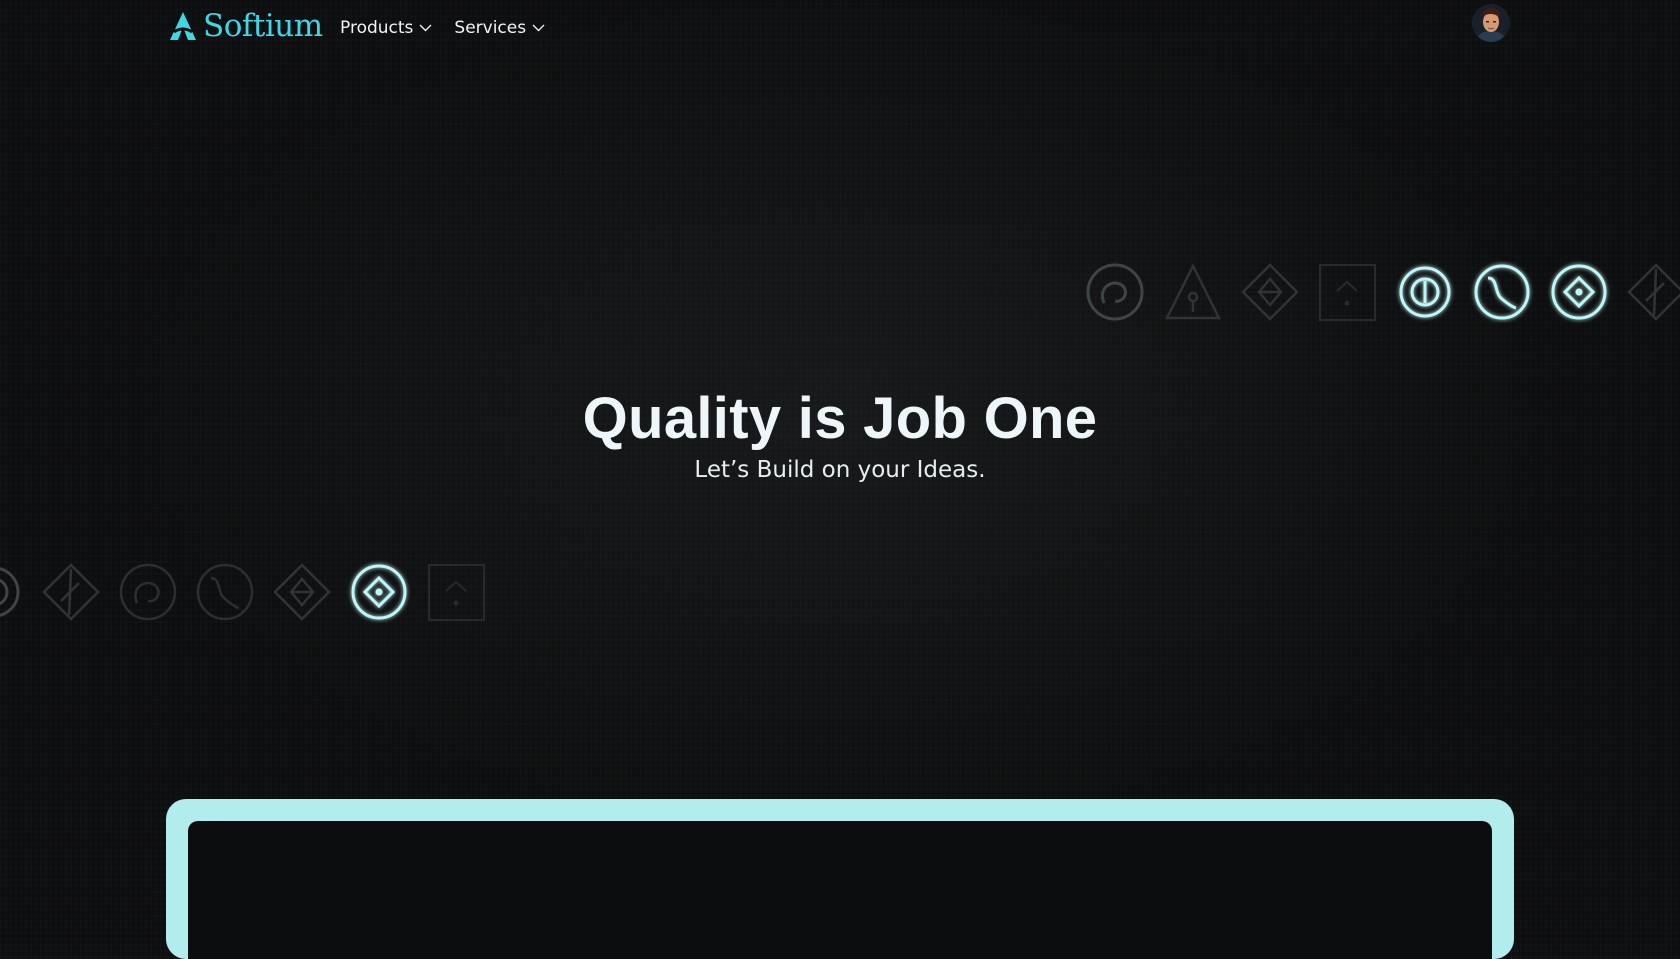 Image resolution: width=1680 pixels, height=959 pixels. What do you see at coordinates (840, 31) in the screenshot?
I see `top-navbar: Softium Products Services` at bounding box center [840, 31].